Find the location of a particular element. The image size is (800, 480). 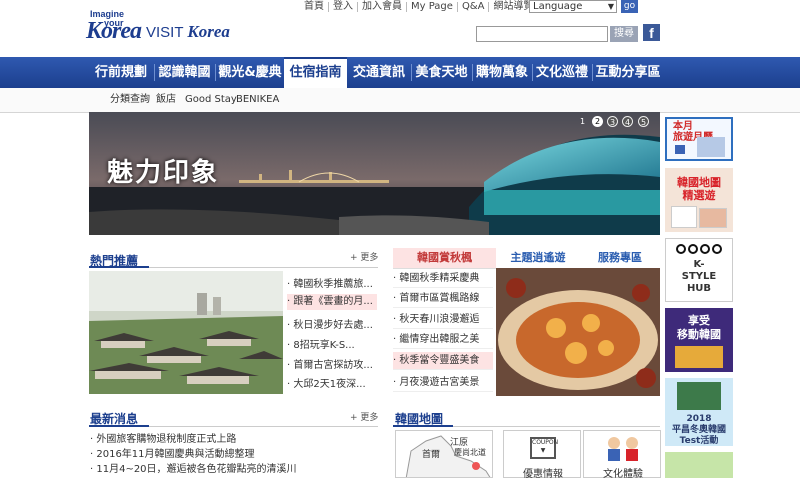

coupon-box: COUPON ▼ 優惠情報 is located at coordinates (542, 455).